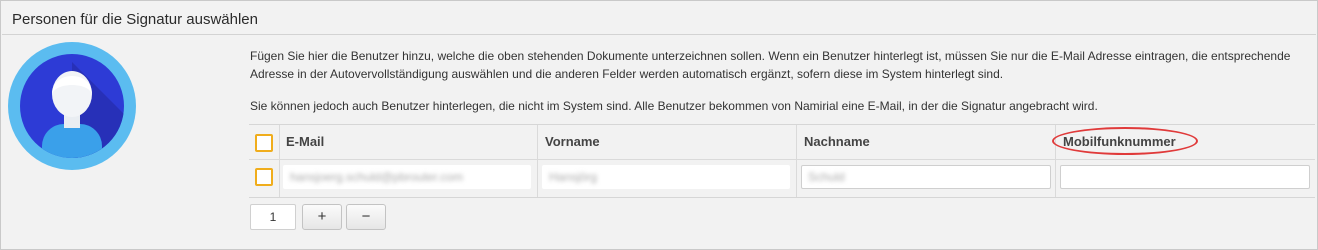  What do you see at coordinates (659, 34) in the screenshot?
I see `title-divider` at bounding box center [659, 34].